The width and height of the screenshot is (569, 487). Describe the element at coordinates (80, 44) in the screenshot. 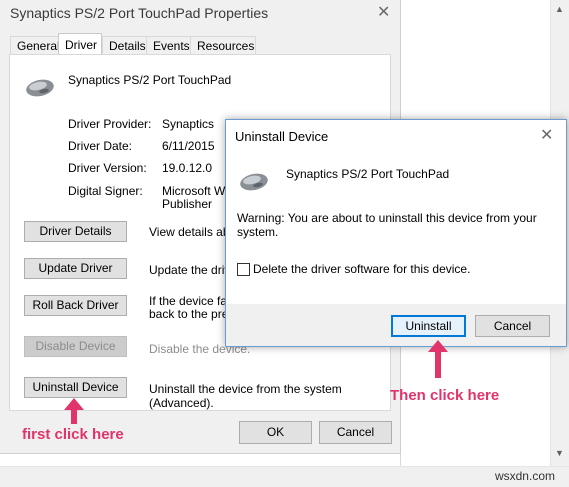

I see `tab-driver: Driver` at that location.